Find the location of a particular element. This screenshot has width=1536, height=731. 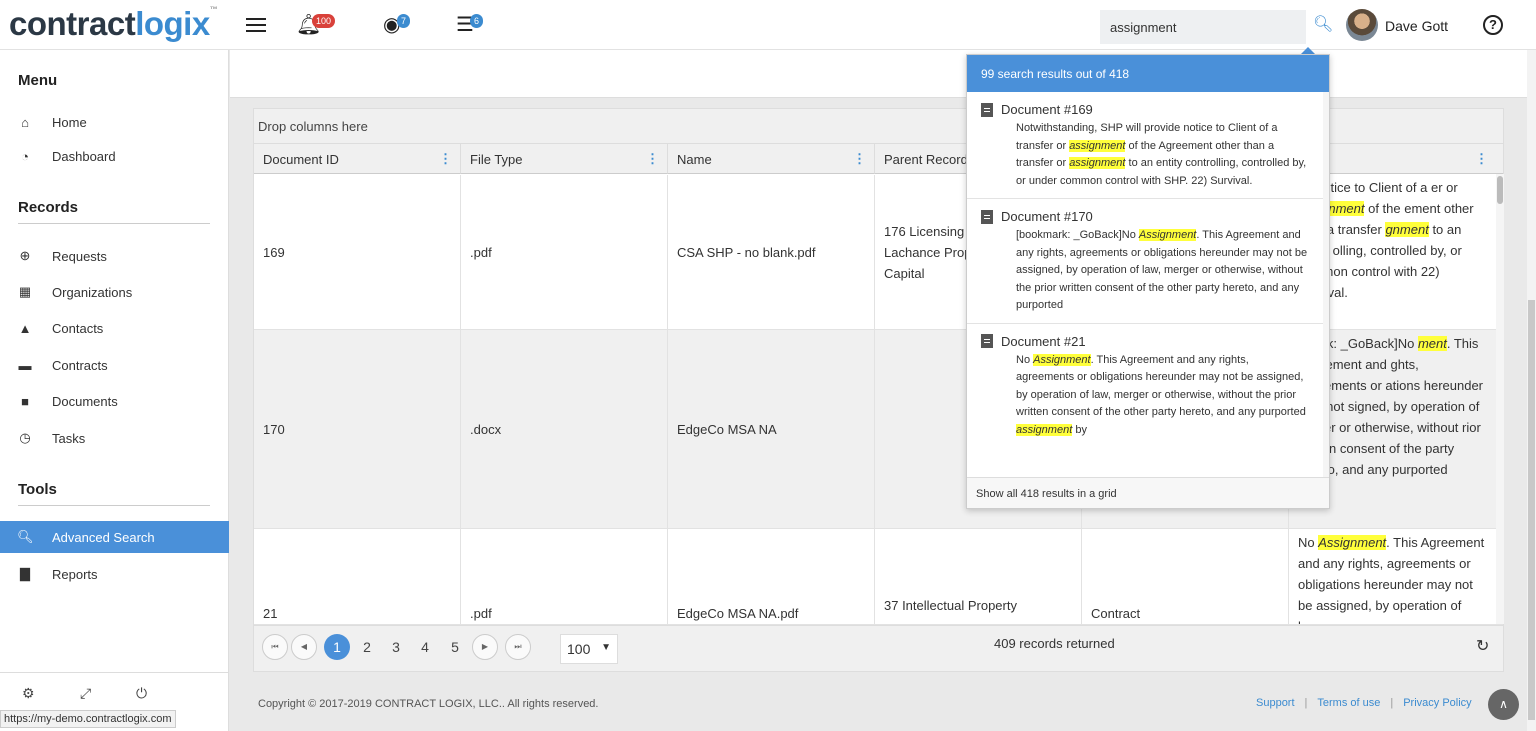

cell-file-type: .pdf is located at coordinates (564, 252).